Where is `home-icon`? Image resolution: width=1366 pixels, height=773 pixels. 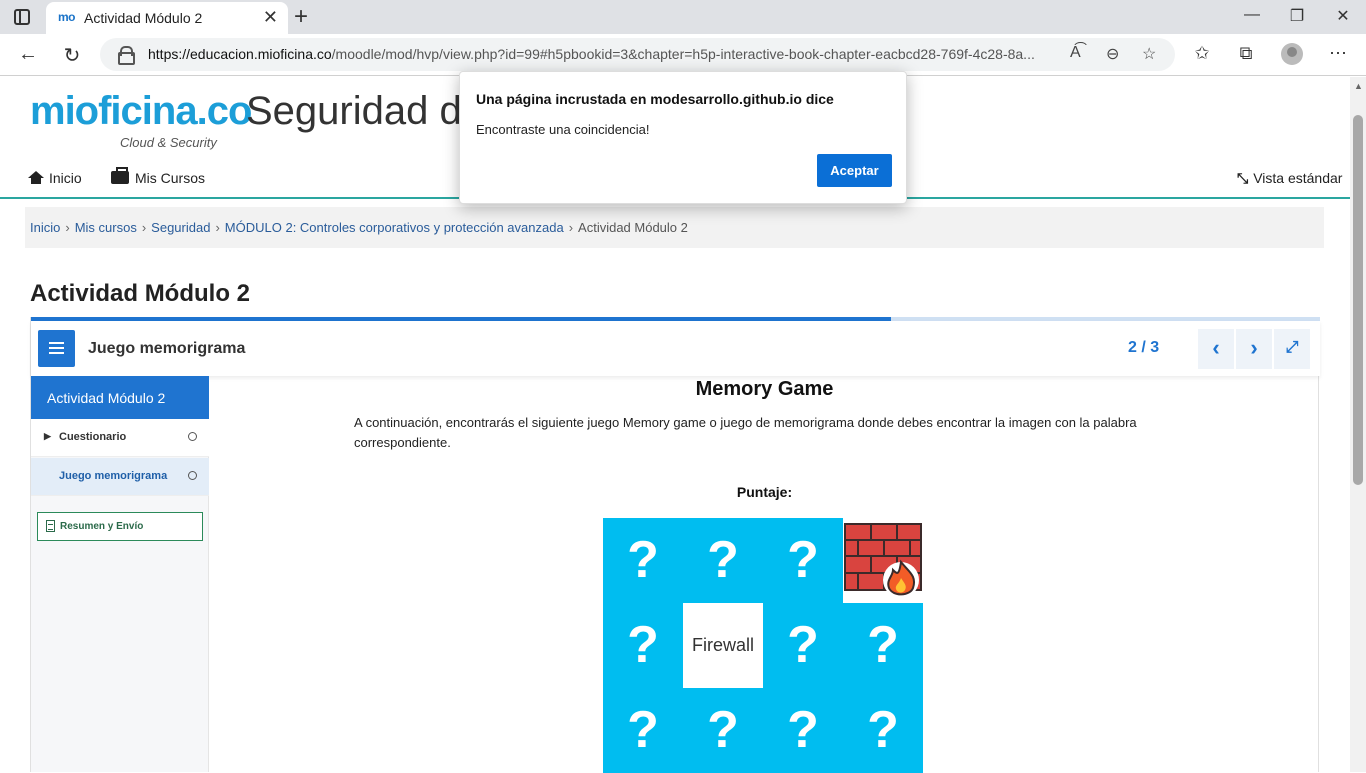
home-icon is located at coordinates (36, 177).